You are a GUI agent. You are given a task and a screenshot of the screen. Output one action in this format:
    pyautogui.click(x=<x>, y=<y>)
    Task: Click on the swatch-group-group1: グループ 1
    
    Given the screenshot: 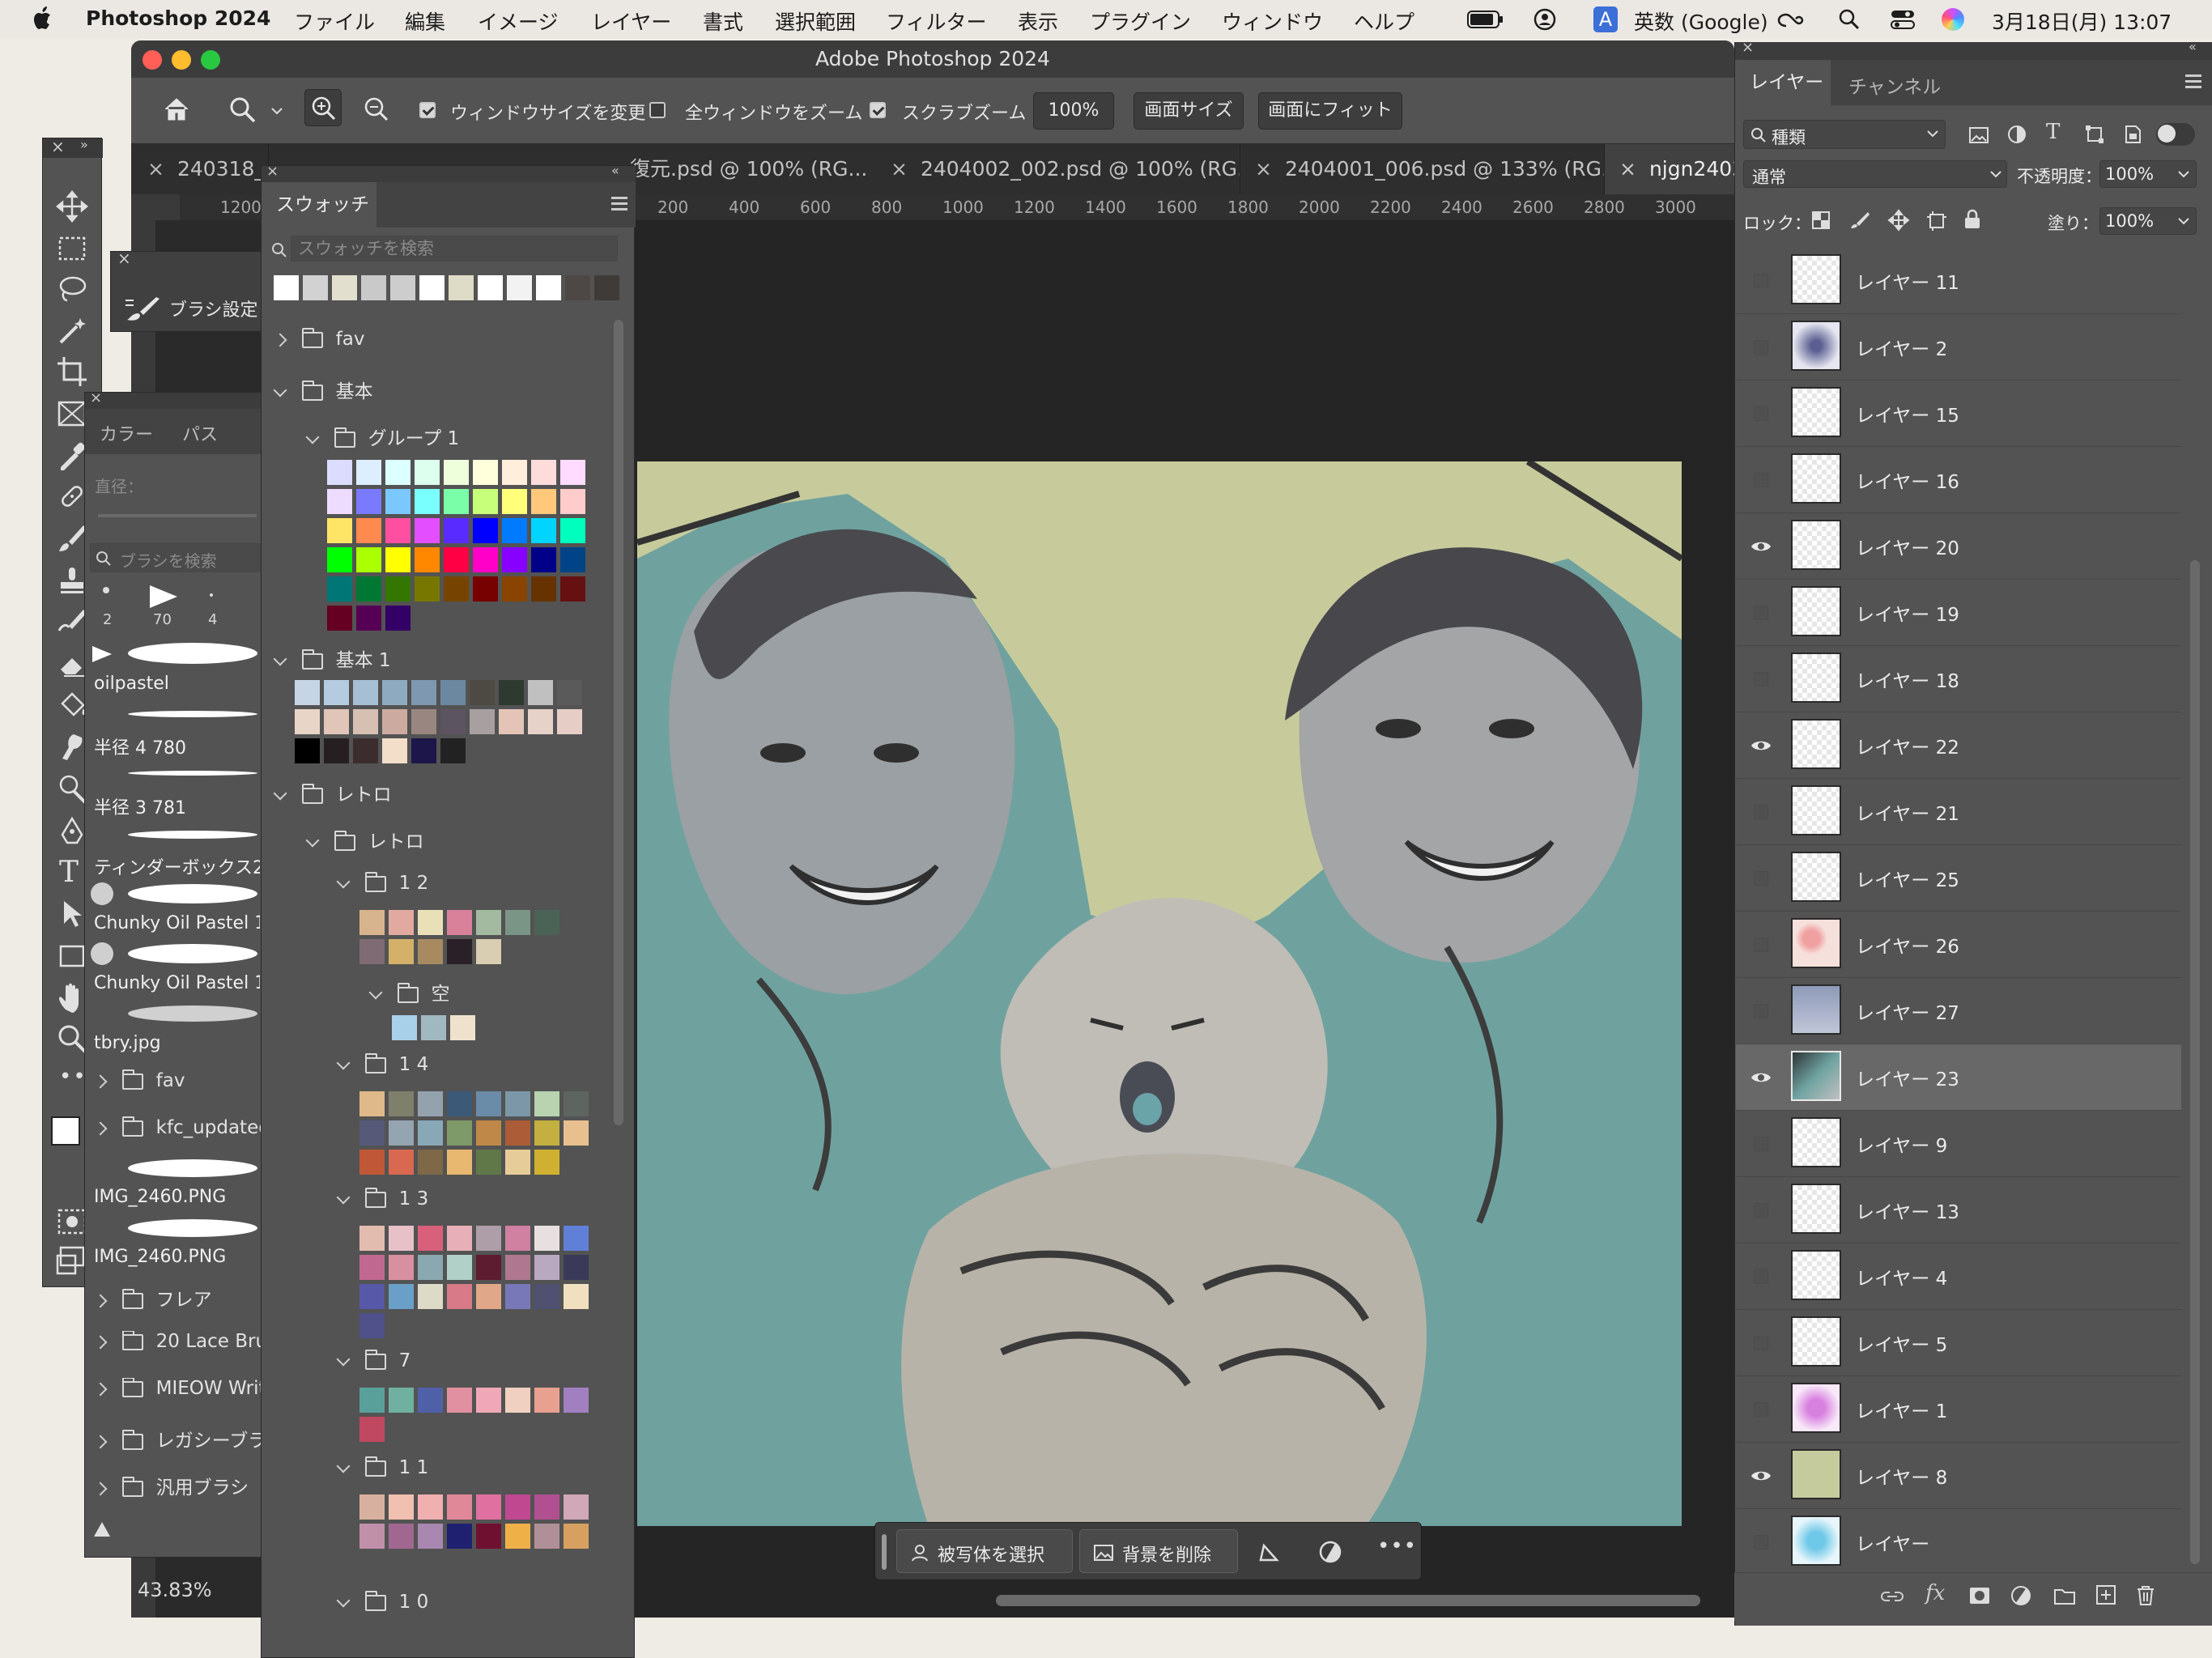 What is the action you would take?
    pyautogui.click(x=382, y=436)
    